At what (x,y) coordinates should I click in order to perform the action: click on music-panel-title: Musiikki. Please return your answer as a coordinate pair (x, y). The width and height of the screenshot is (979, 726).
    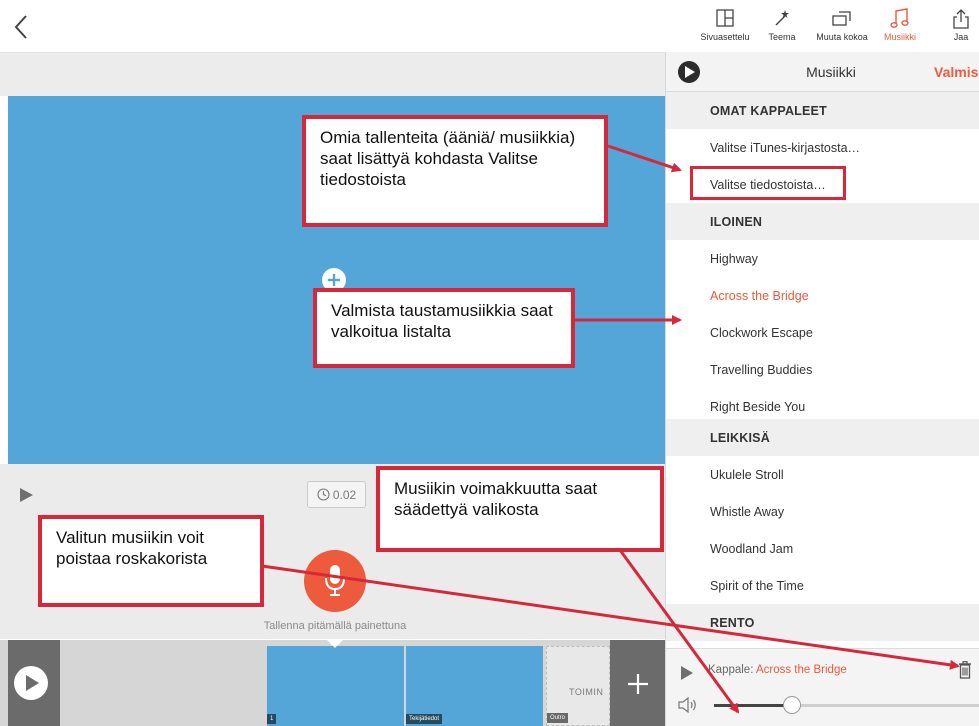
    Looking at the image, I should click on (831, 72).